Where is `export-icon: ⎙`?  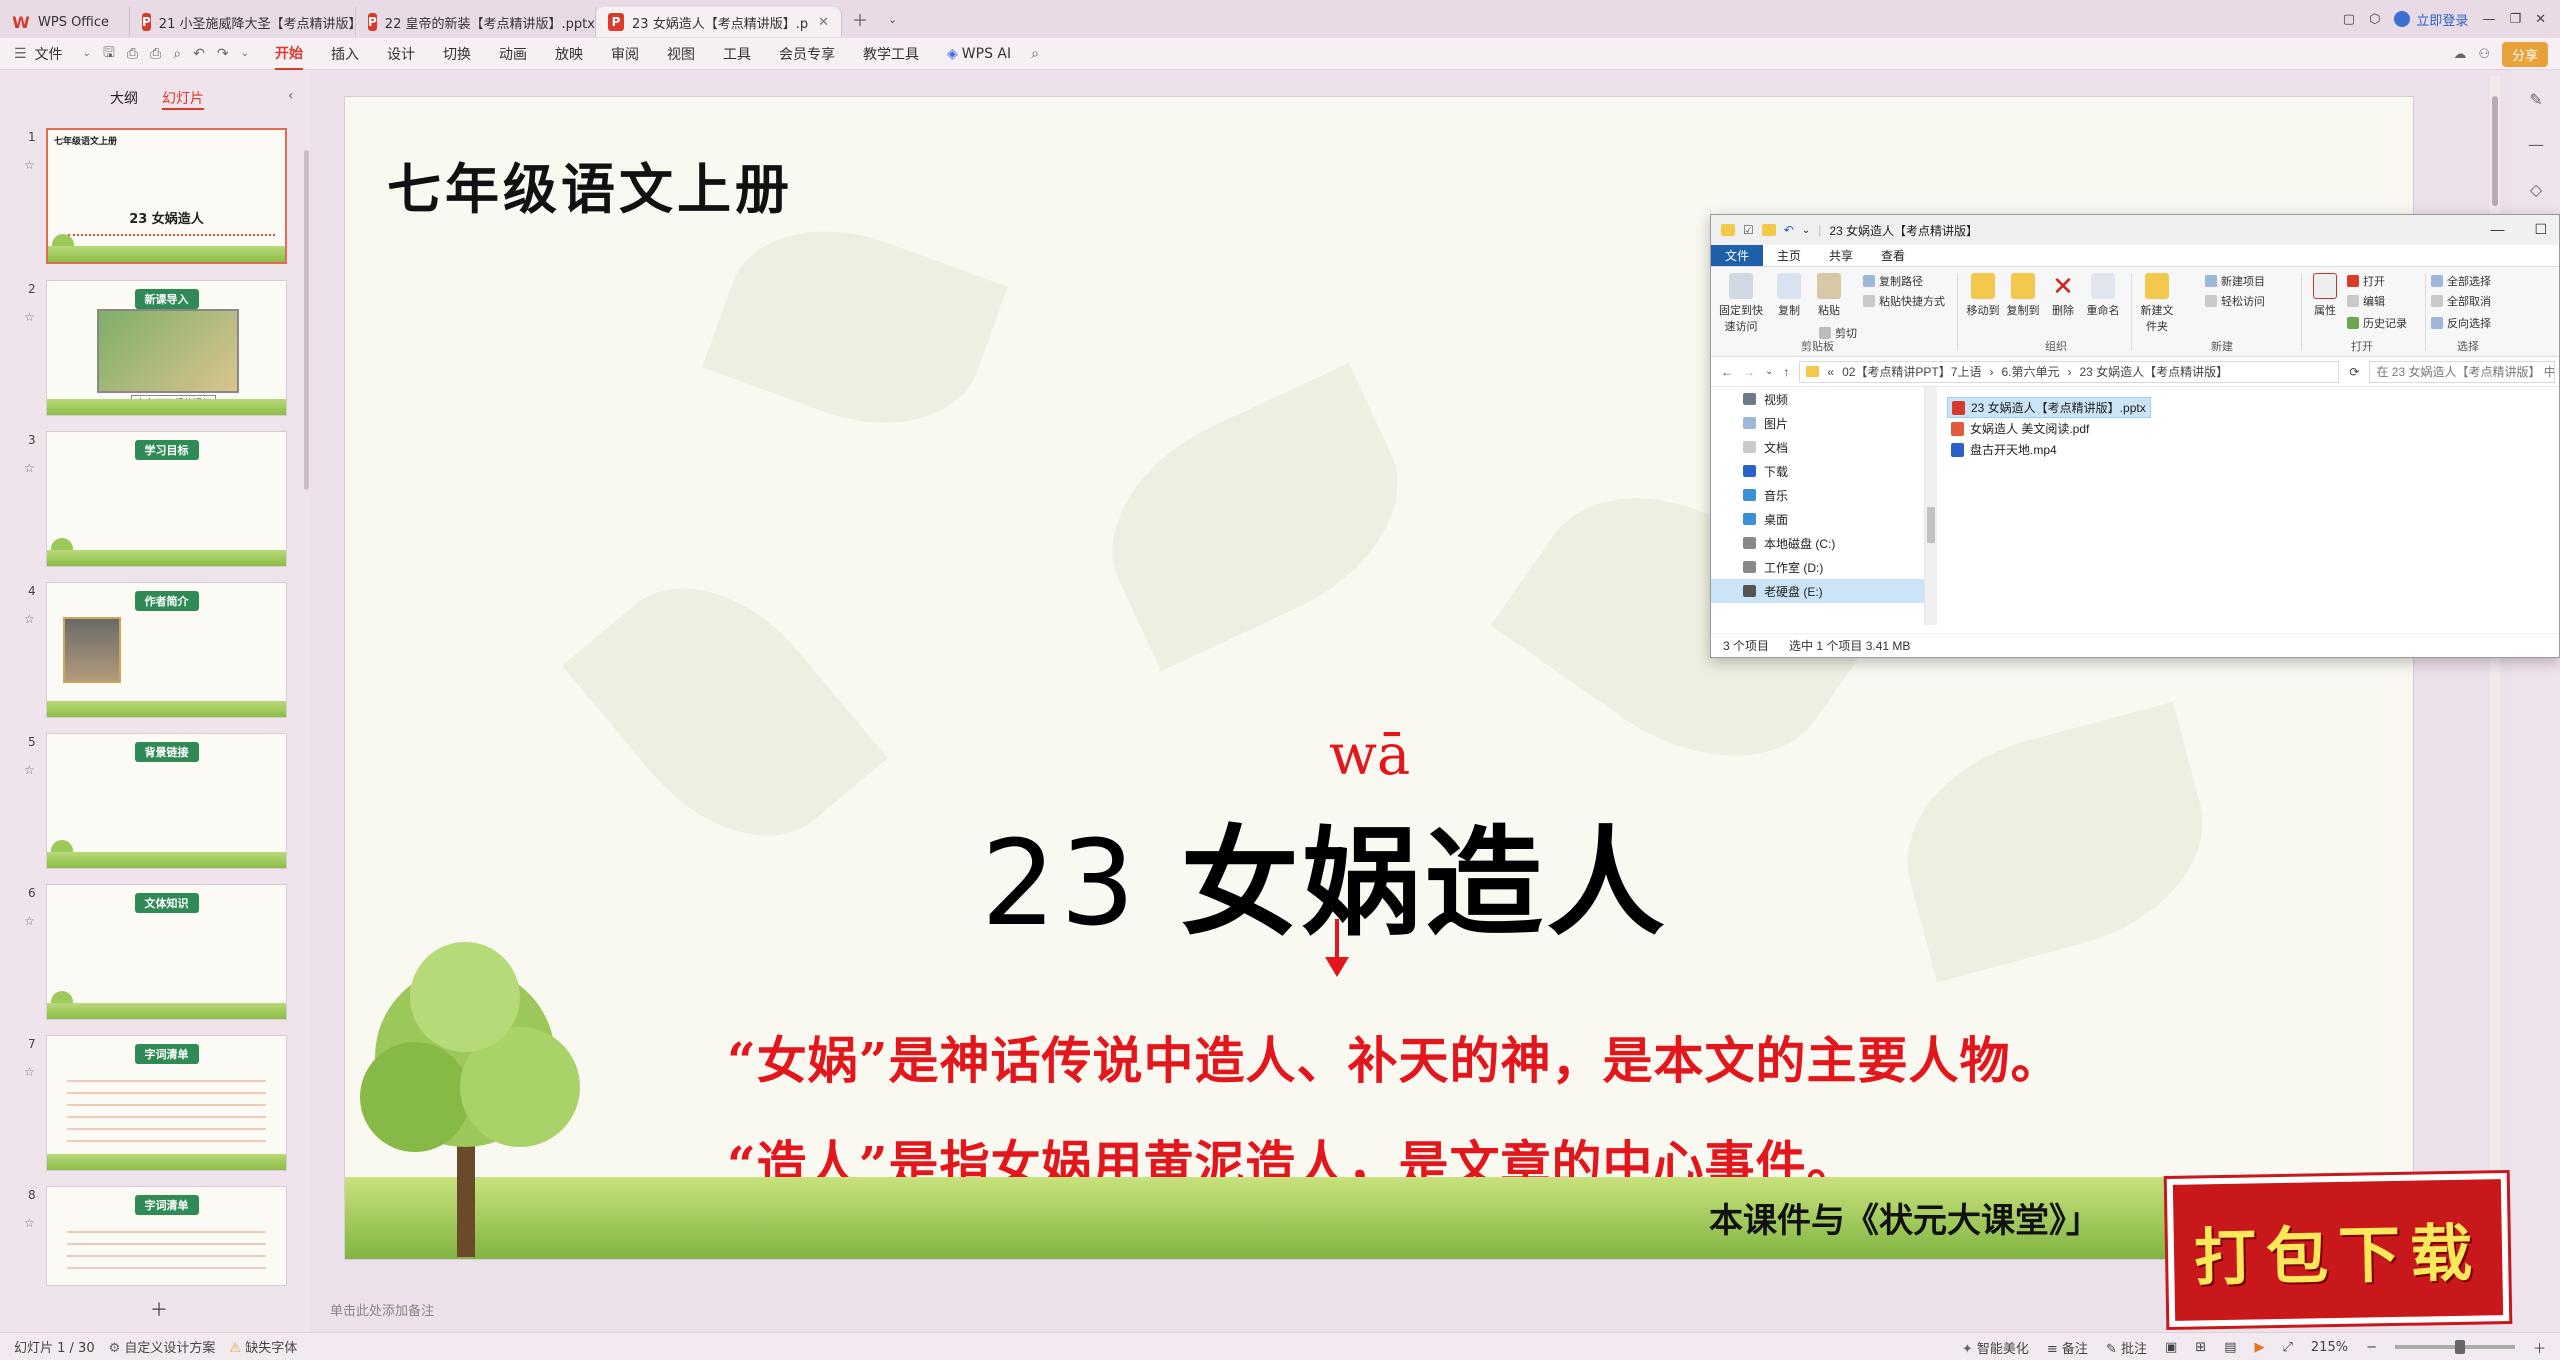
export-icon: ⎙ is located at coordinates (132, 54).